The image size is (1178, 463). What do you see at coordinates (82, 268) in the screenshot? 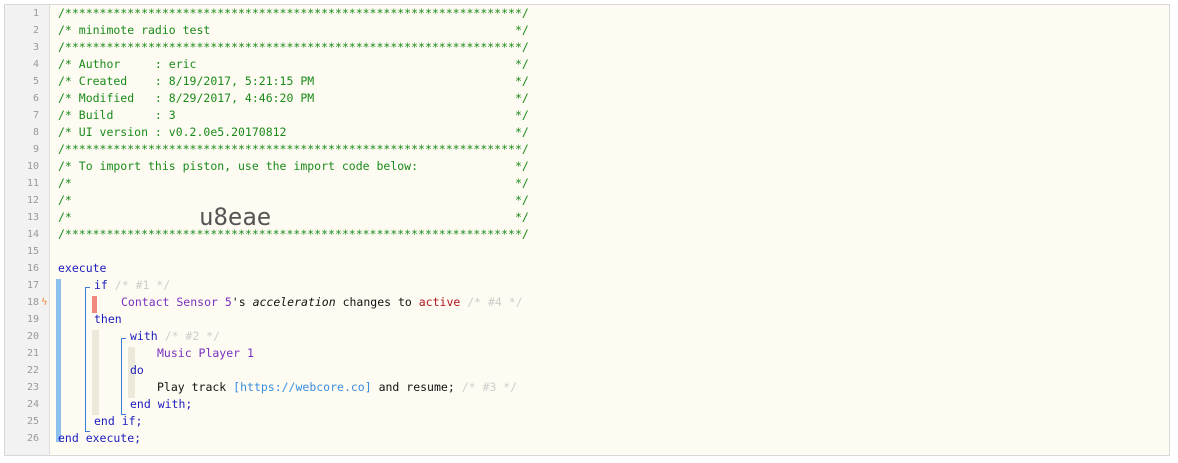
I see `execute-keyword: execute` at bounding box center [82, 268].